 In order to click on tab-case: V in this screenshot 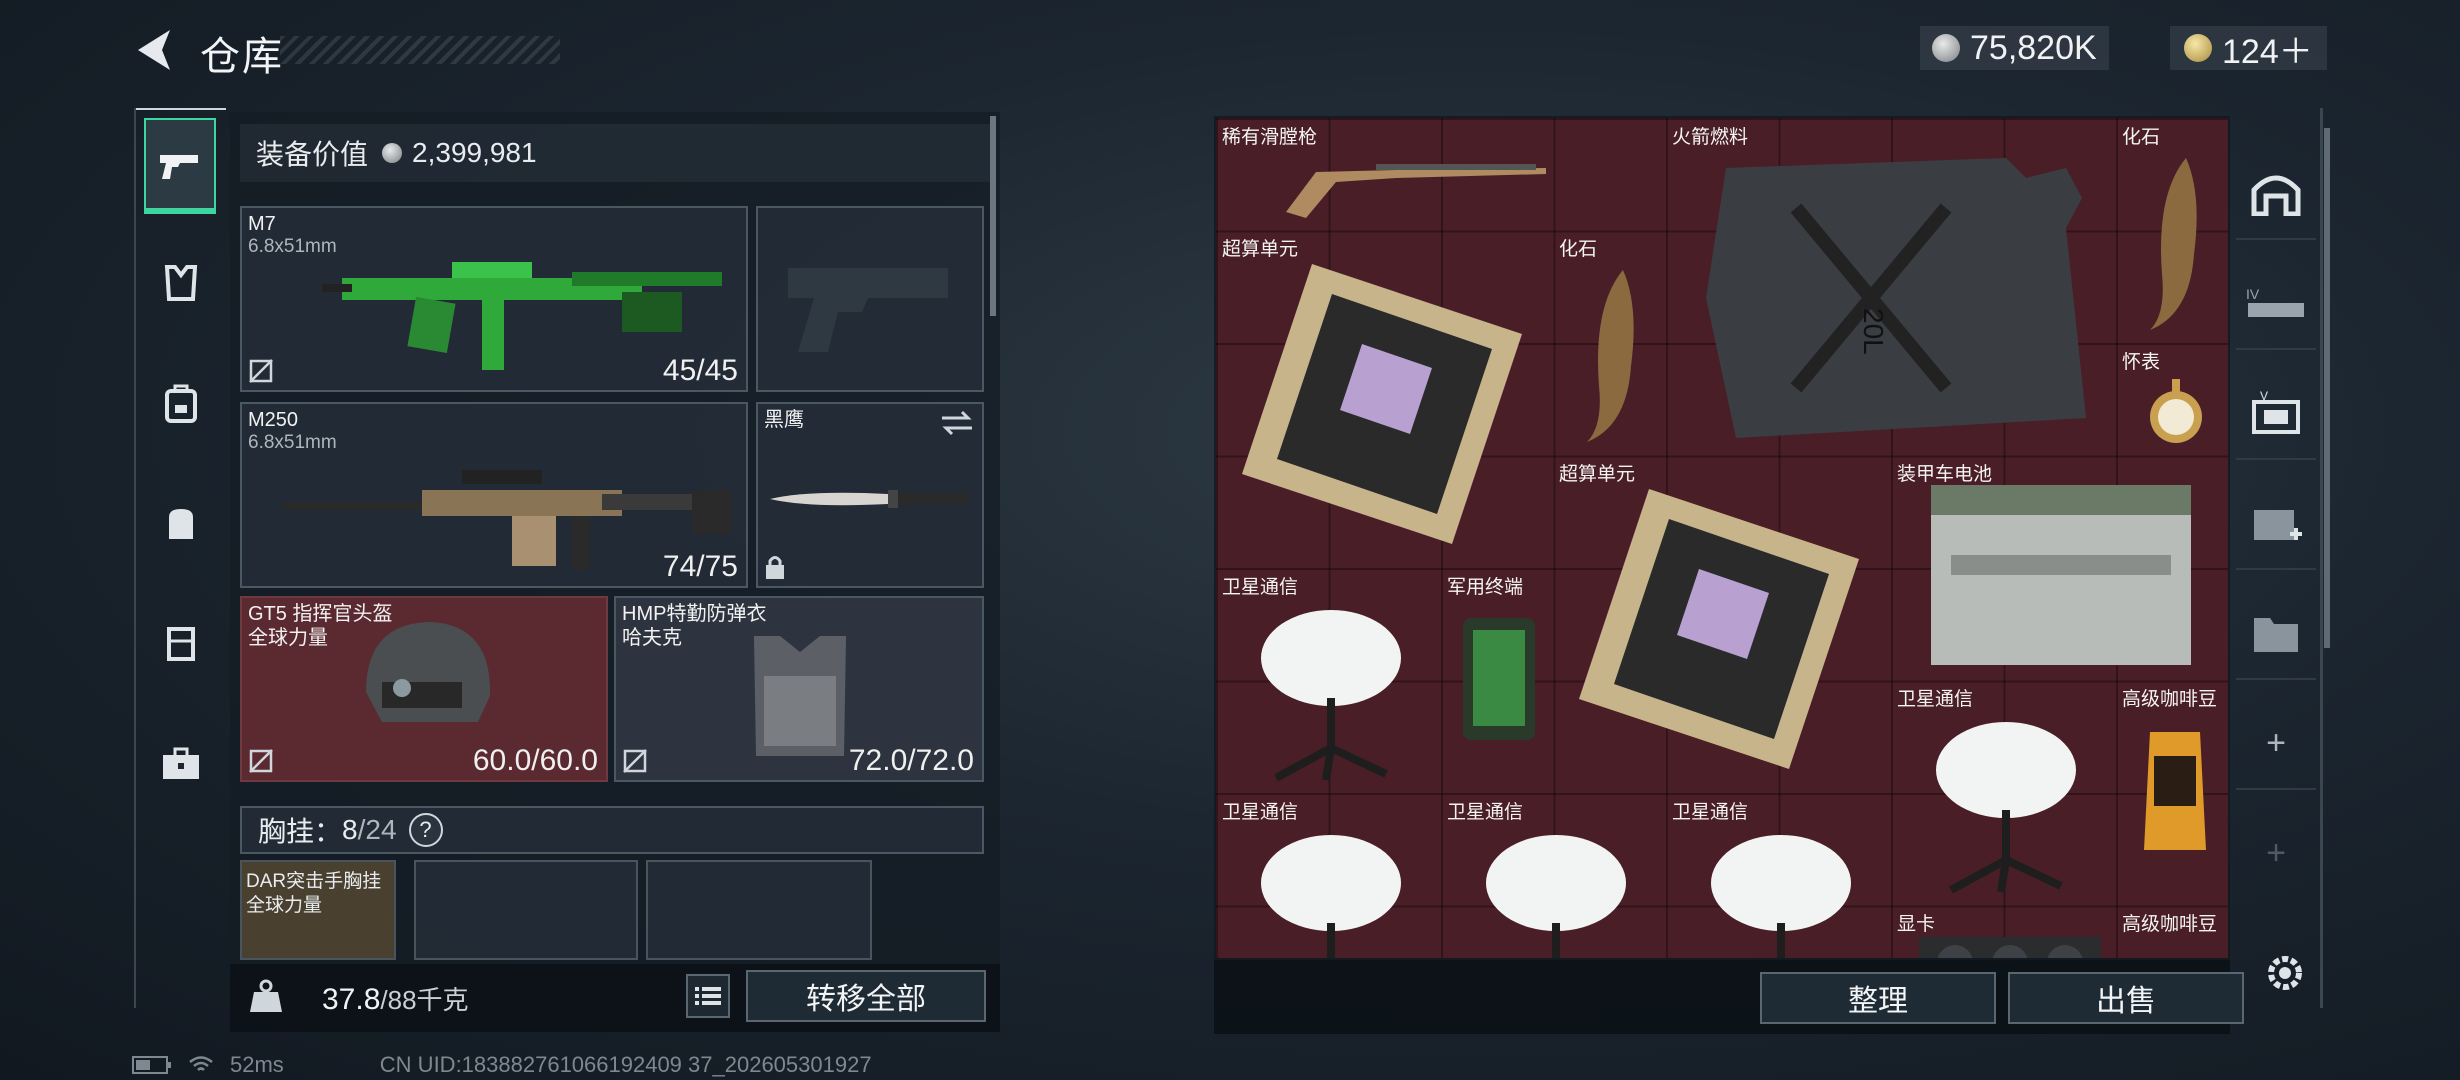, I will do `click(2276, 414)`.